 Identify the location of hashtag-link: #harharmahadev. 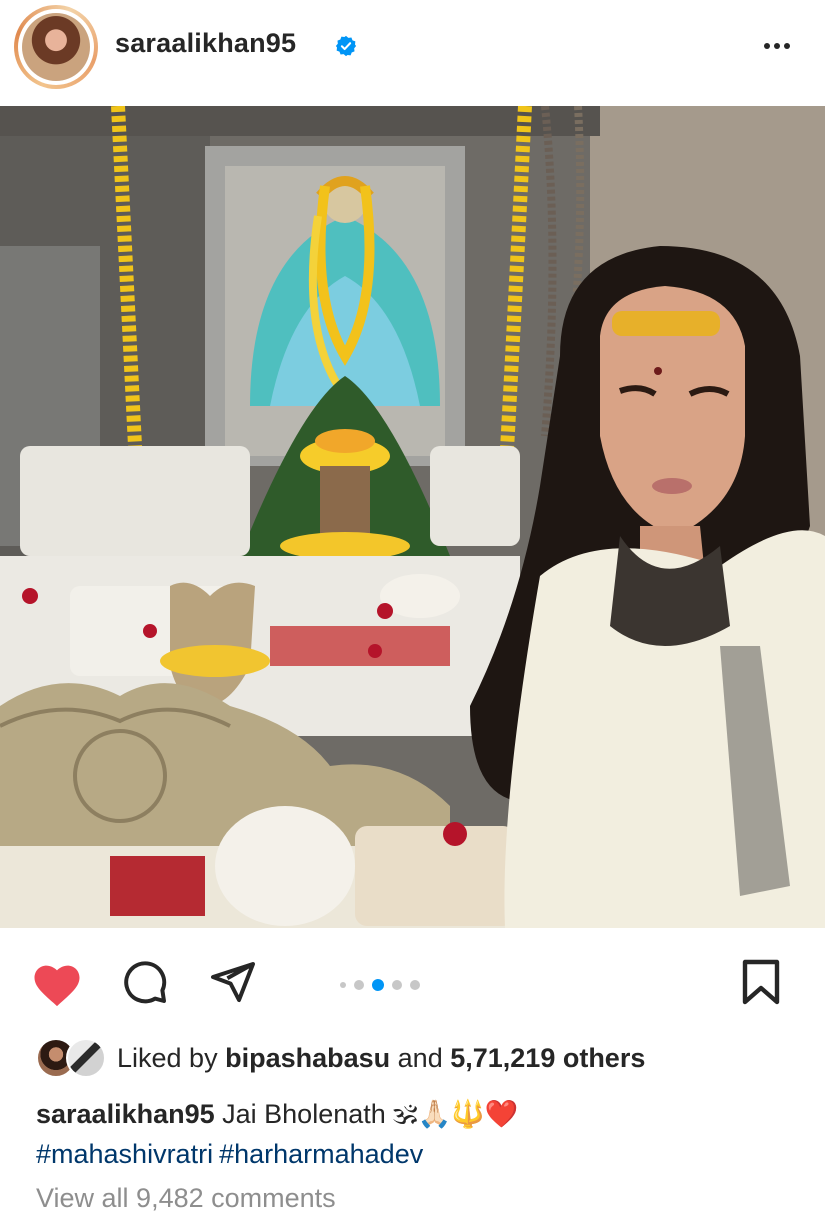
(321, 1154).